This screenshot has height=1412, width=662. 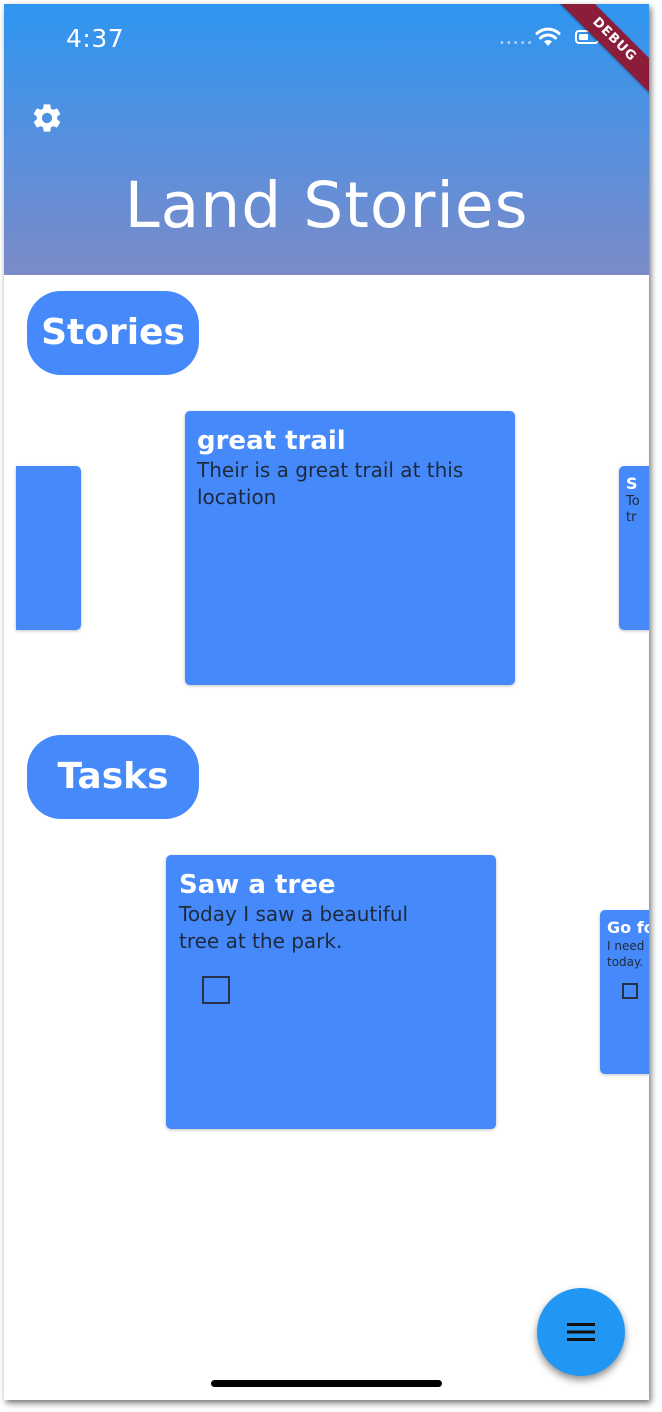 I want to click on signal-icon: •••••, so click(x=516, y=43).